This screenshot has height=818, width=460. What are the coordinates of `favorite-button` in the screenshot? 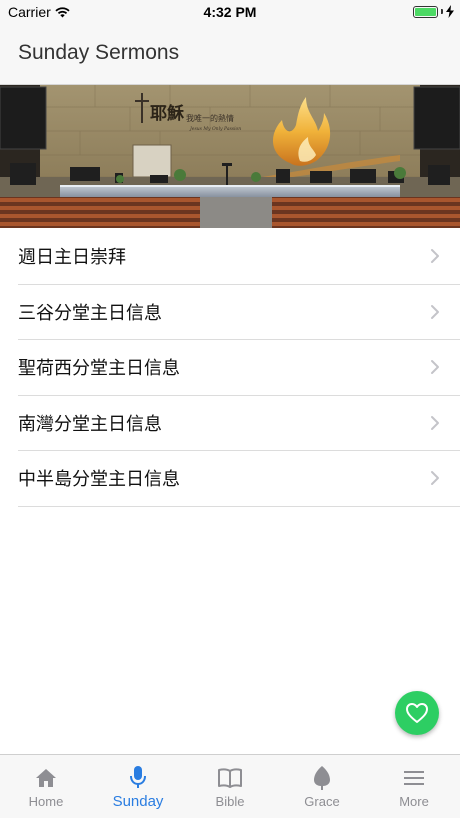 It's located at (417, 713).